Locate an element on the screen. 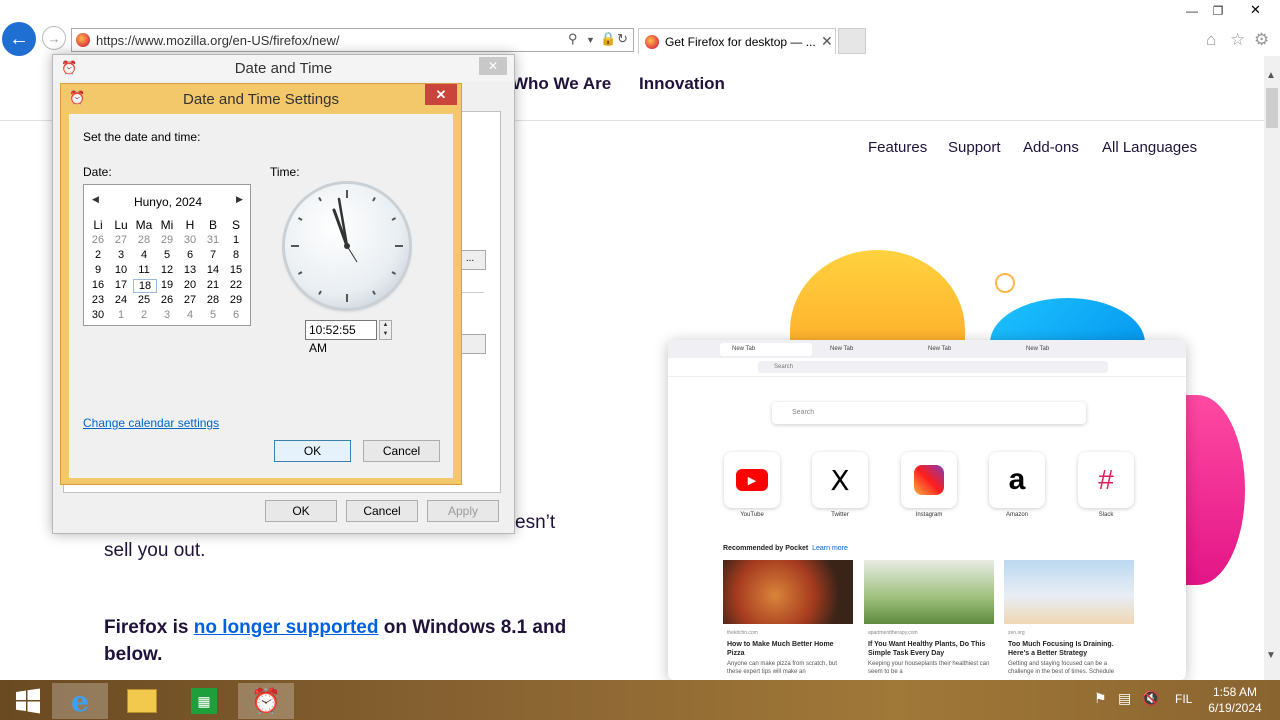  home-icon: ⌂ is located at coordinates (1211, 40).